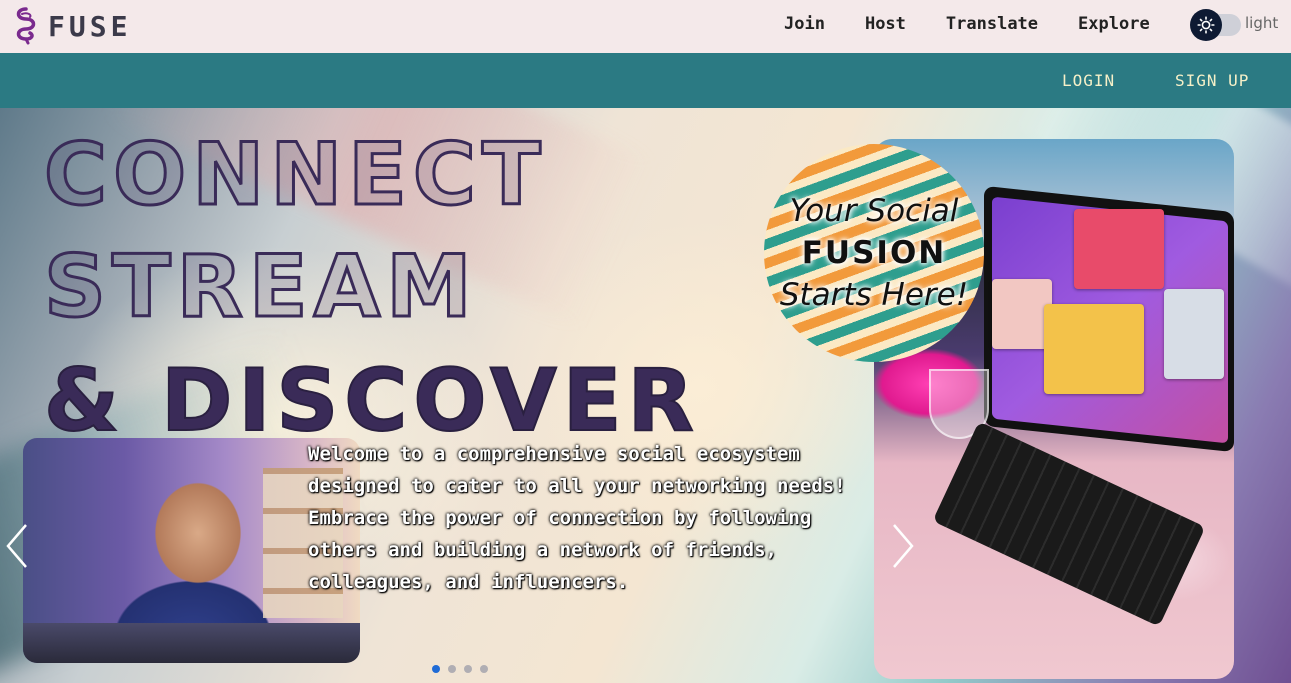 Image resolution: width=1291 pixels, height=683 pixels. What do you see at coordinates (992, 24) in the screenshot?
I see `nav-link-translate: Translate` at bounding box center [992, 24].